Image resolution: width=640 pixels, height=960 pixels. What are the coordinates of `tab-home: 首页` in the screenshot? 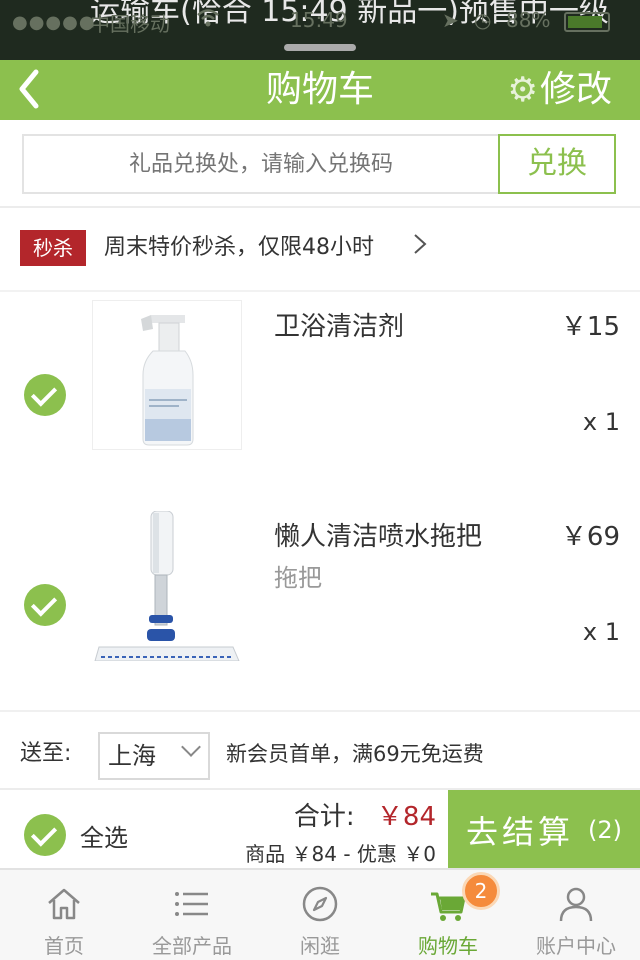 It's located at (64, 915).